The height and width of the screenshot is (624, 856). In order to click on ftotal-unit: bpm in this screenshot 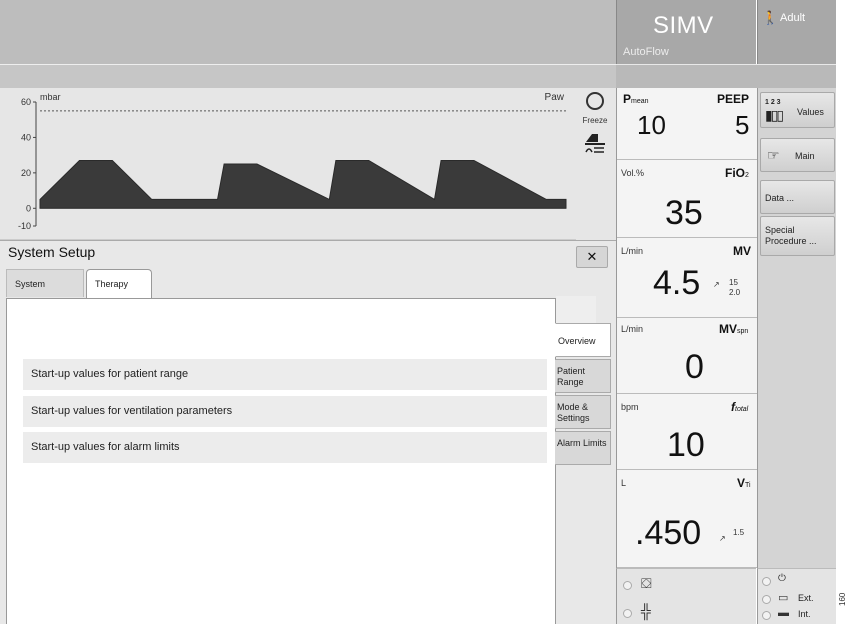, I will do `click(630, 407)`.